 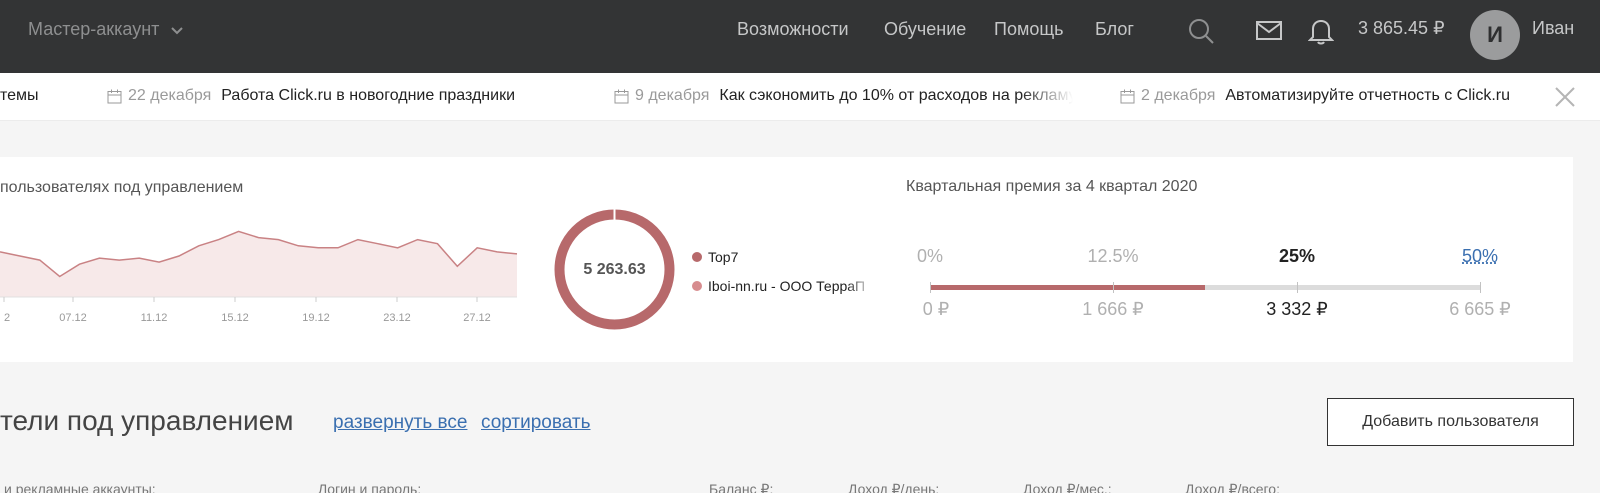 What do you see at coordinates (930, 256) in the screenshot?
I see `bonus-level-pct: 0%` at bounding box center [930, 256].